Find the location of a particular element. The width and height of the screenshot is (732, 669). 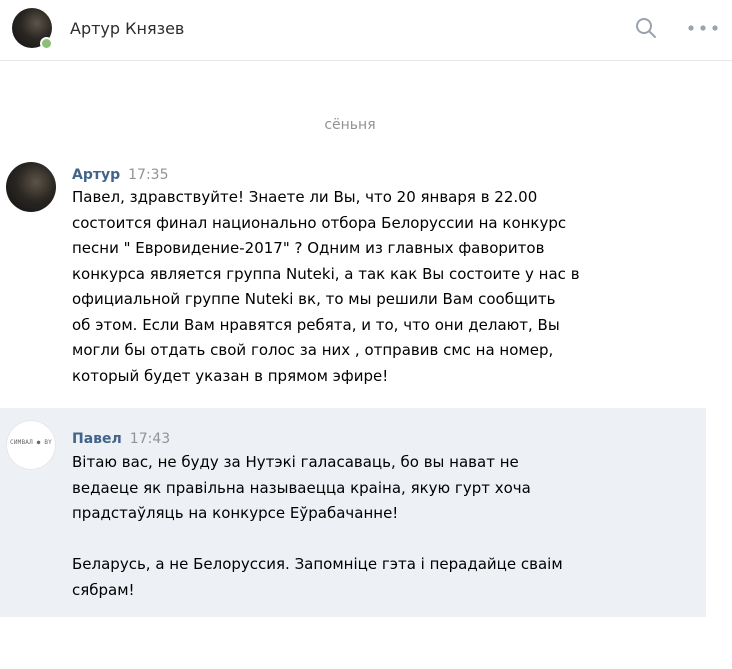

message-line is located at coordinates (317, 540).